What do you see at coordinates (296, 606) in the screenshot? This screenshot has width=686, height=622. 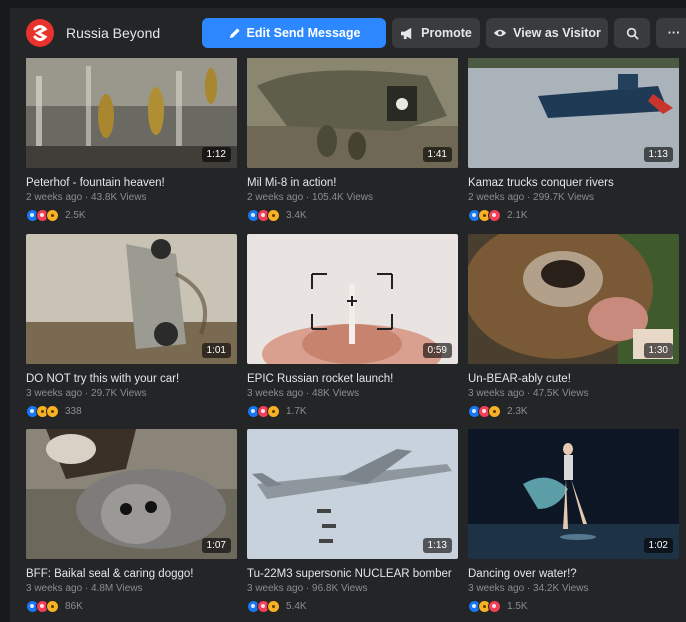 I see `reaction-count: 5.4K` at bounding box center [296, 606].